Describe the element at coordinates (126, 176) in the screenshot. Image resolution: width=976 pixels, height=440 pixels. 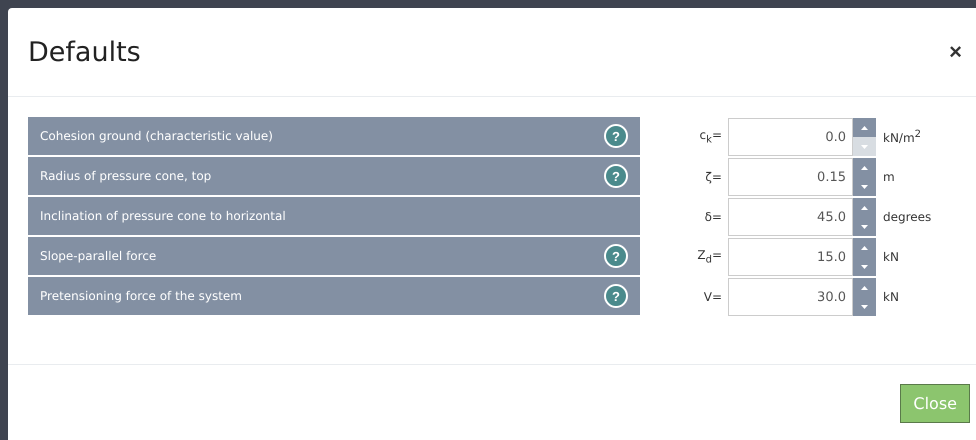
I see `parameter-label: Radius of pressure cone, top` at that location.